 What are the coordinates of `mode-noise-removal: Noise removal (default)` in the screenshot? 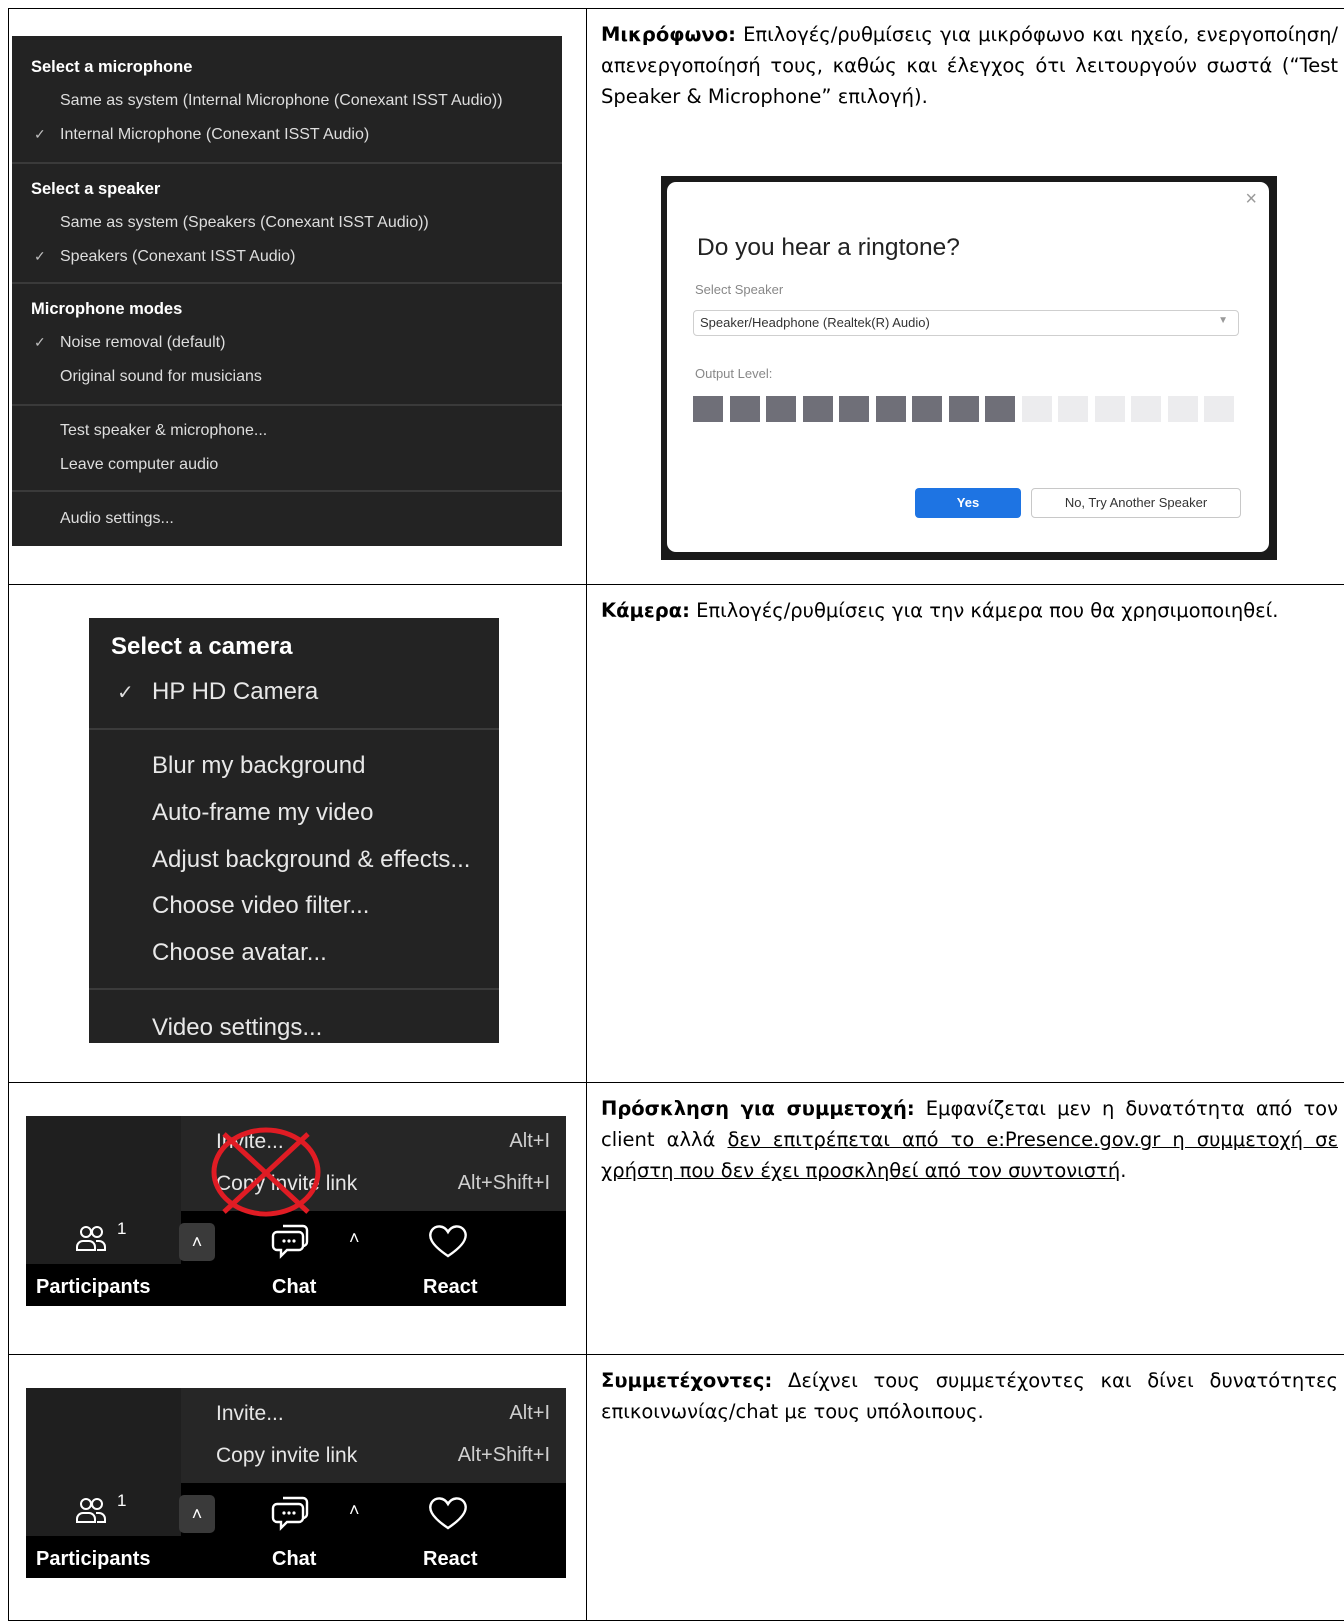 It's located at (142, 343).